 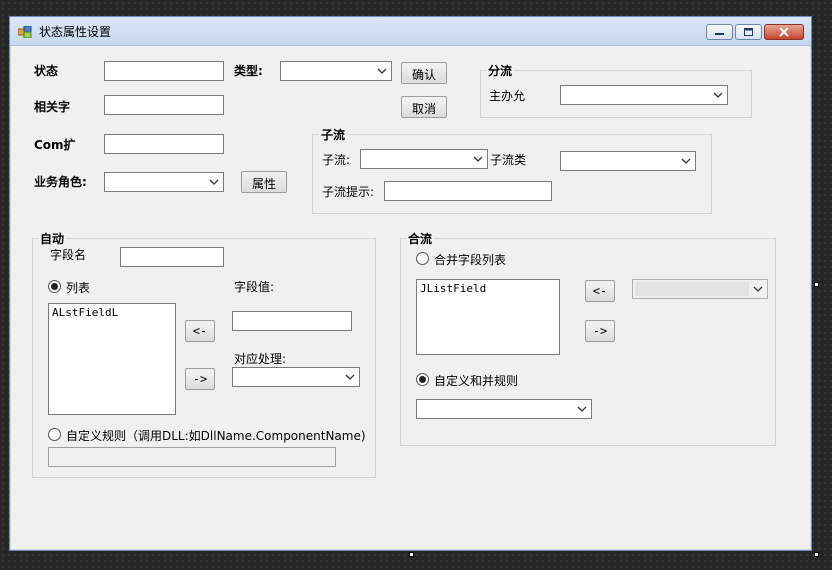 I want to click on cancel-button-label: 取消, so click(x=423, y=109).